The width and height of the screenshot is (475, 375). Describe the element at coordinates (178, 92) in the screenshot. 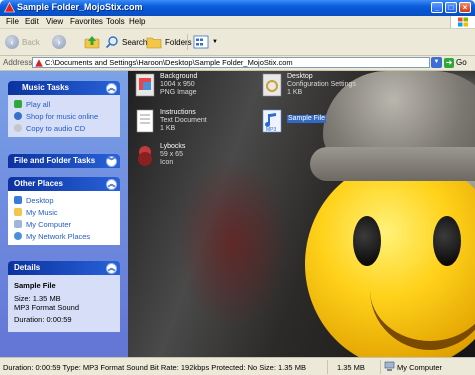

I see `file-meta: PNG Image` at that location.